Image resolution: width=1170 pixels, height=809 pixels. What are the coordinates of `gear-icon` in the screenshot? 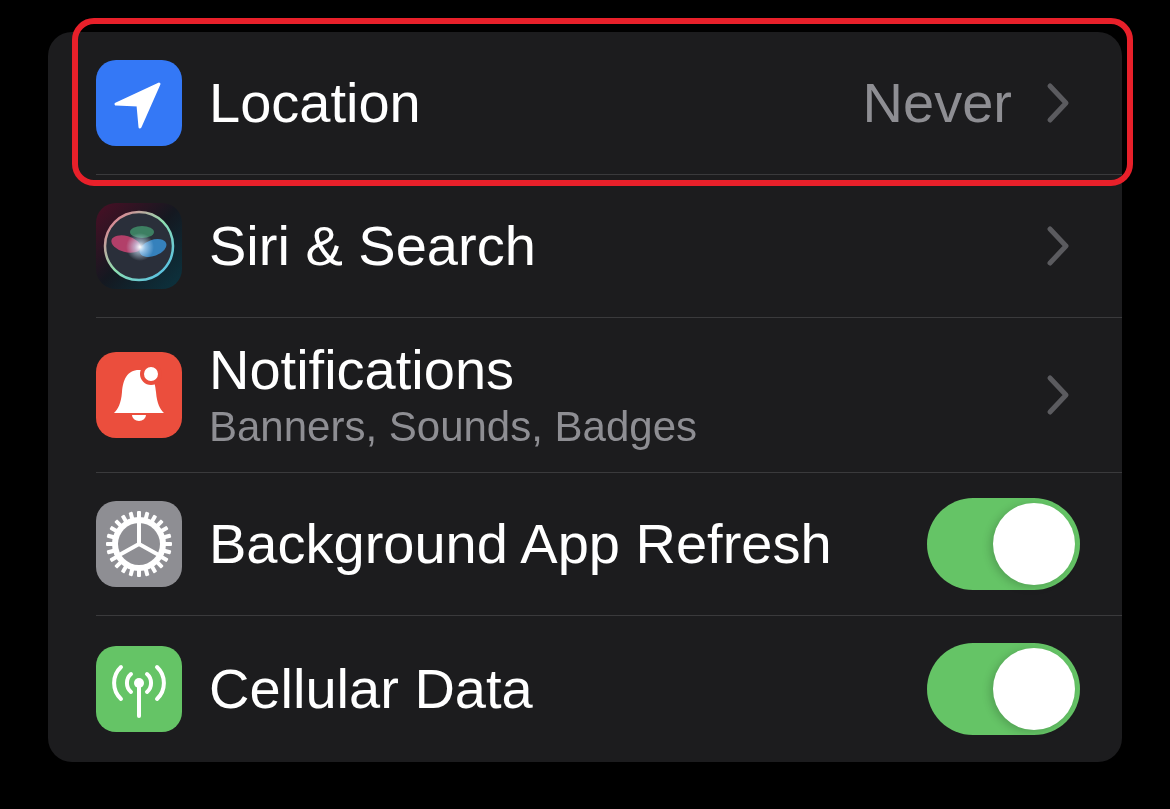 It's located at (139, 544).